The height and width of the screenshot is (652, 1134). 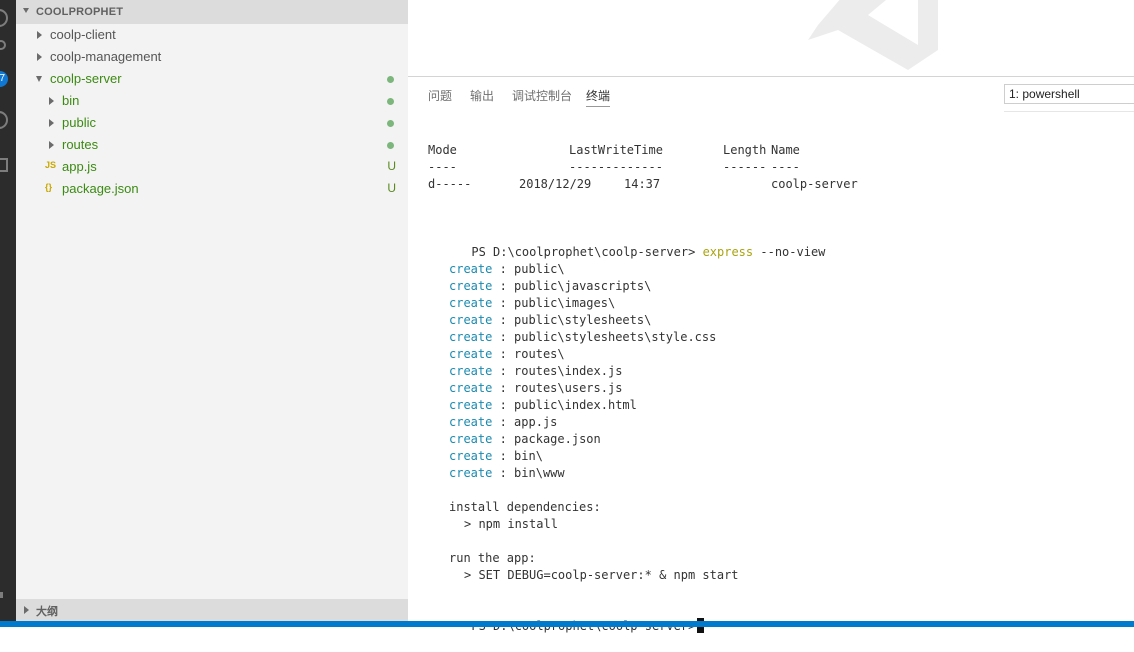 What do you see at coordinates (557, 439) in the screenshot?
I see `terminal-create-path: package.json` at bounding box center [557, 439].